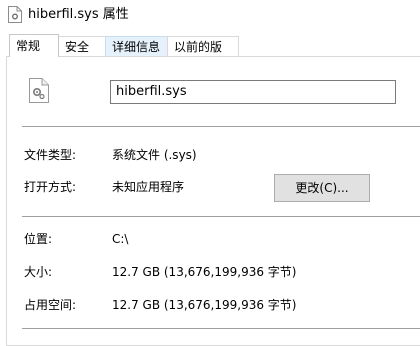 The height and width of the screenshot is (346, 420). What do you see at coordinates (136, 46) in the screenshot?
I see `tab-details: 详细信息` at bounding box center [136, 46].